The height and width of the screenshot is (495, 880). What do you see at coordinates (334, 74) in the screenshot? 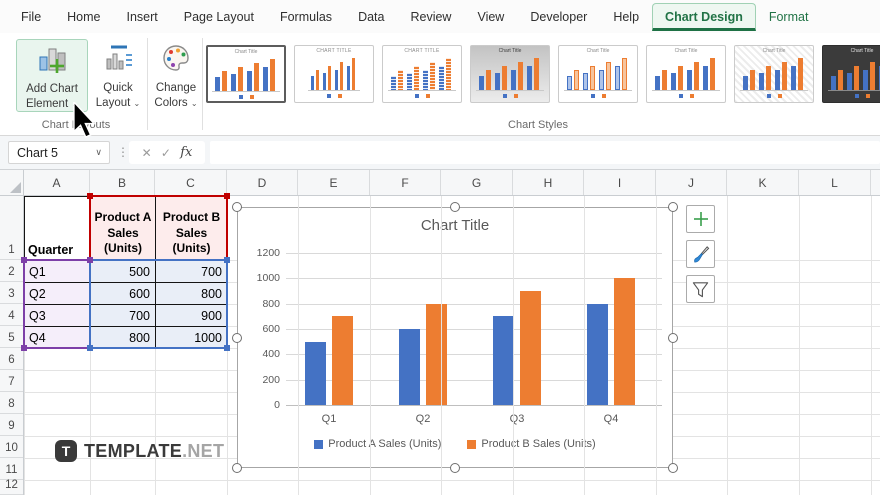
I see `chart-style-2: Chart Title` at bounding box center [334, 74].